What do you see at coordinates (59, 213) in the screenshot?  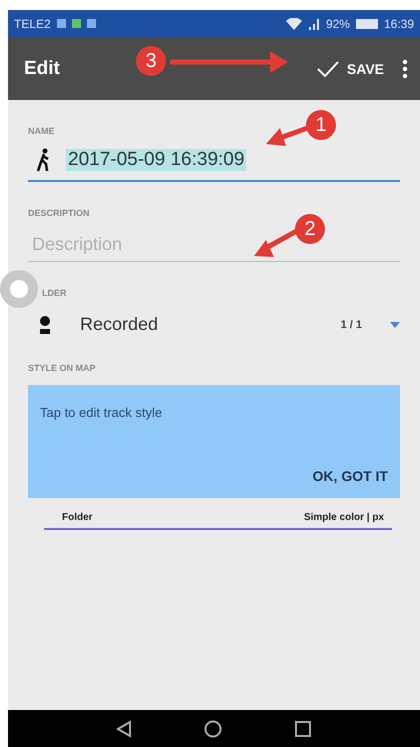 I see `field-label: DESCRIPTION` at bounding box center [59, 213].